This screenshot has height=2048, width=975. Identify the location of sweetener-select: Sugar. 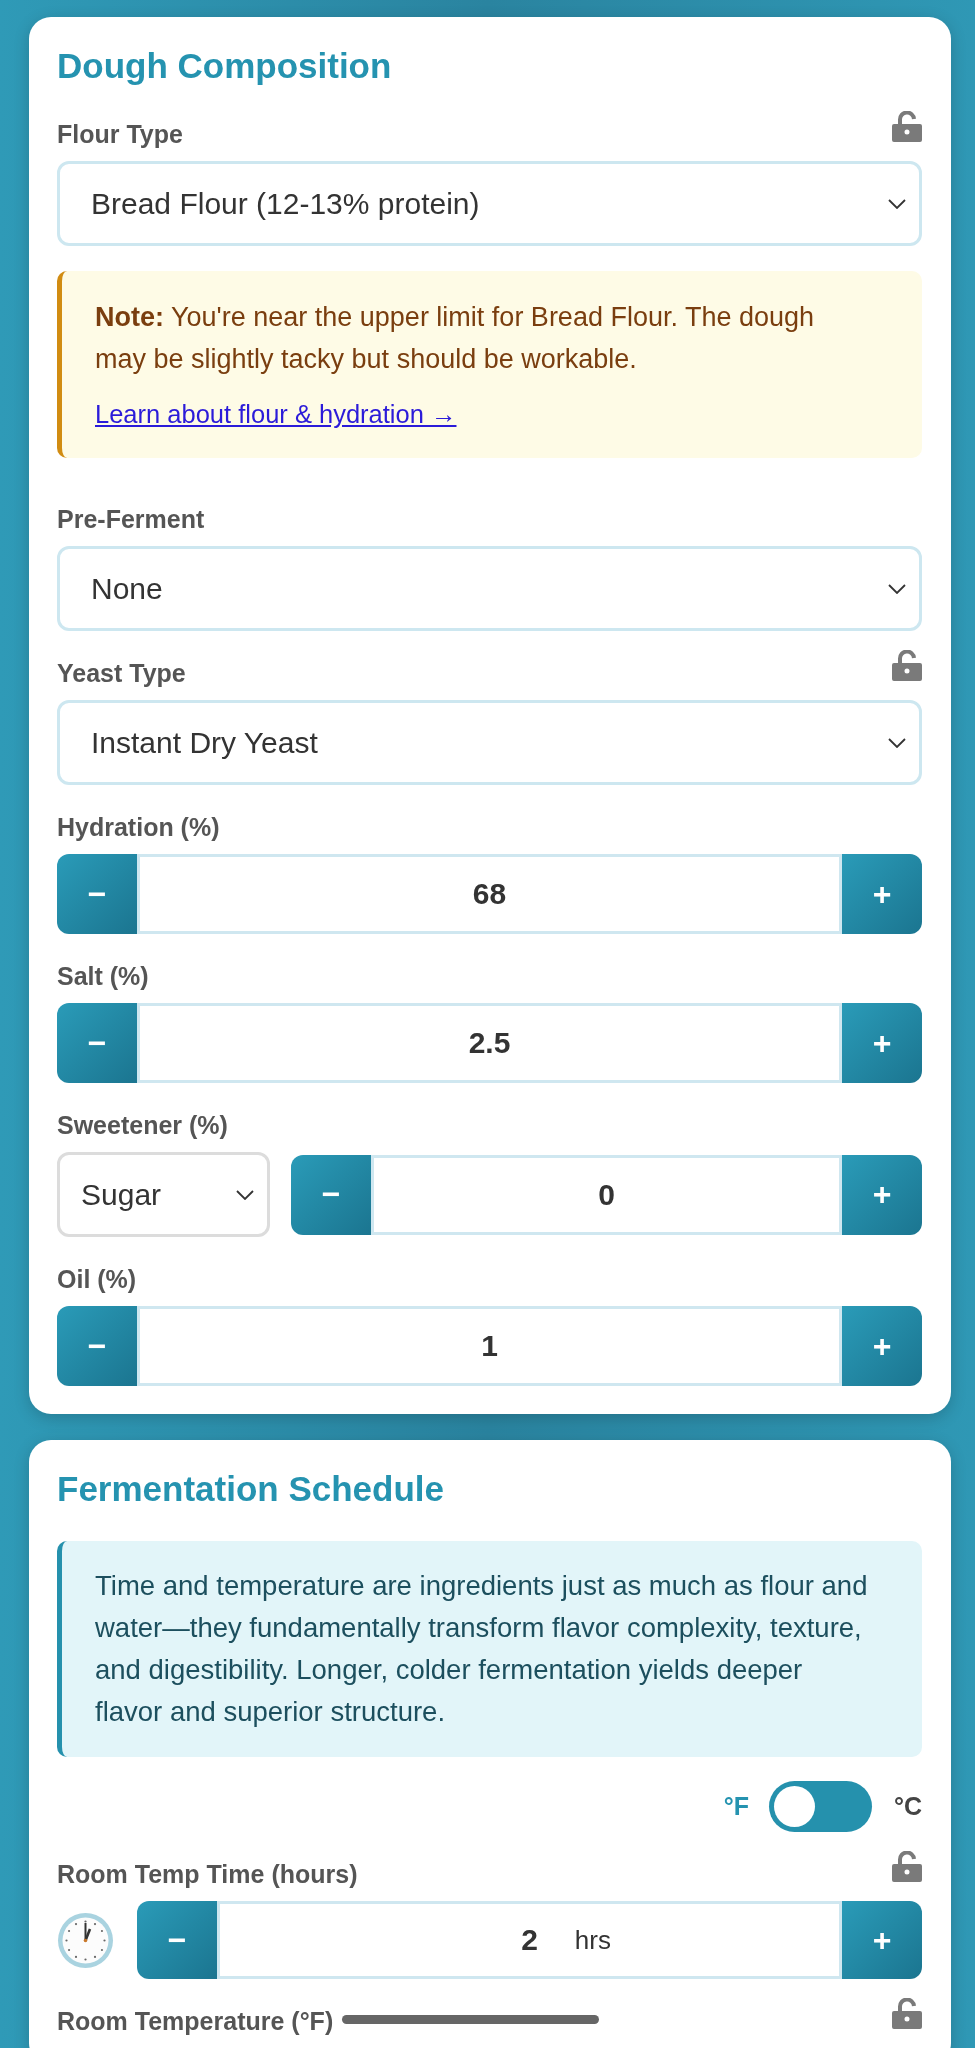
(163, 1194).